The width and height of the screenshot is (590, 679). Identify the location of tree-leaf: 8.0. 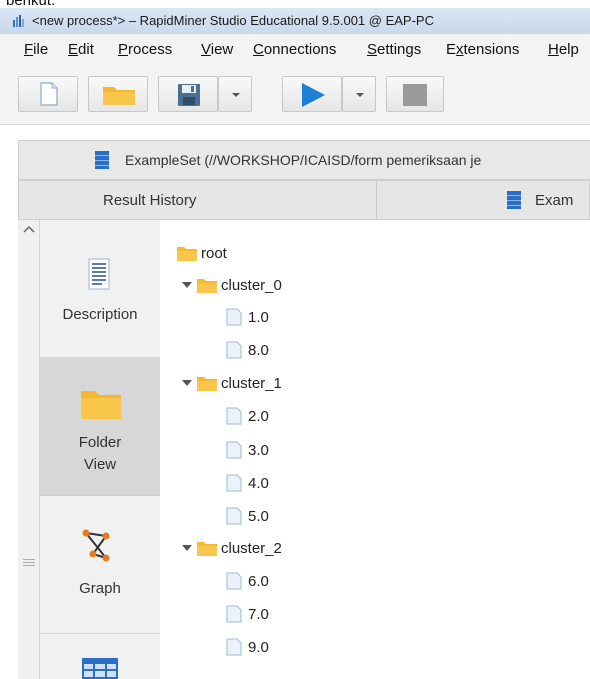
(247, 350).